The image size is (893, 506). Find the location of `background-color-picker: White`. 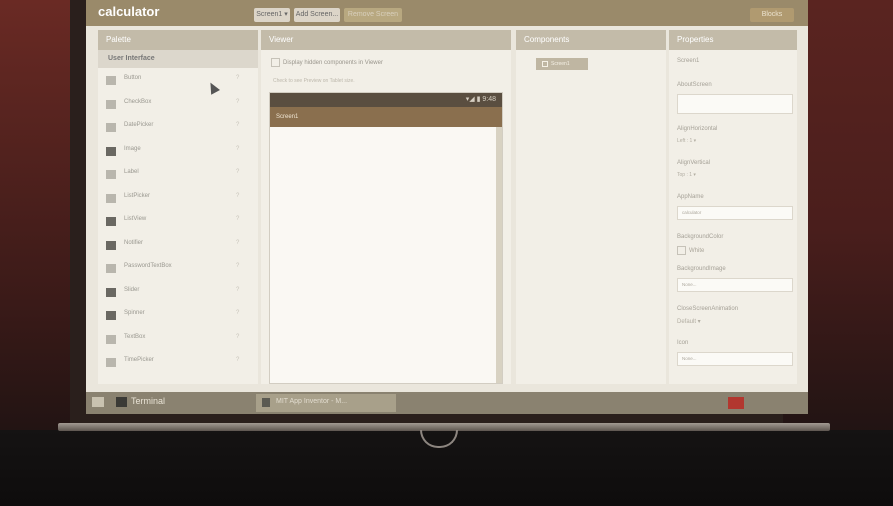

background-color-picker: White is located at coordinates (690, 250).